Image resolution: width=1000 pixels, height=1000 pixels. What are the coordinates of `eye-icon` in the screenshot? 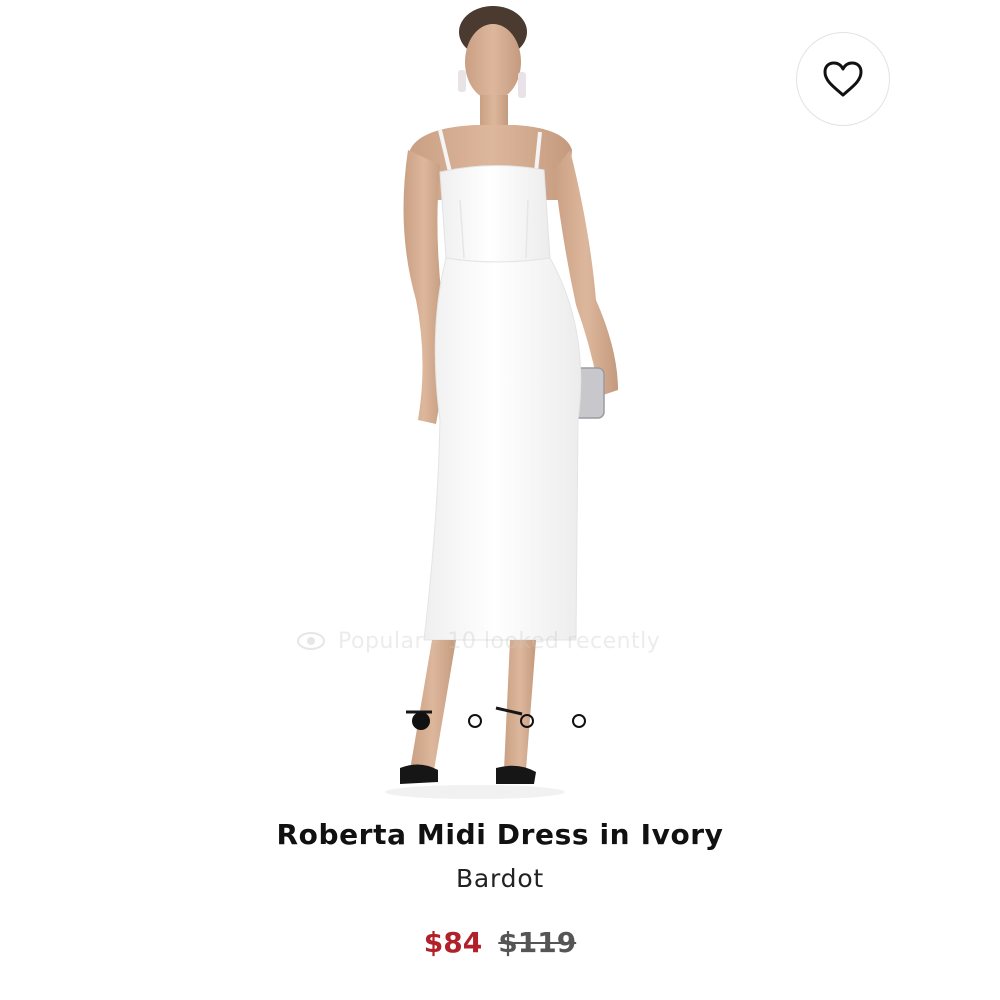 It's located at (311, 641).